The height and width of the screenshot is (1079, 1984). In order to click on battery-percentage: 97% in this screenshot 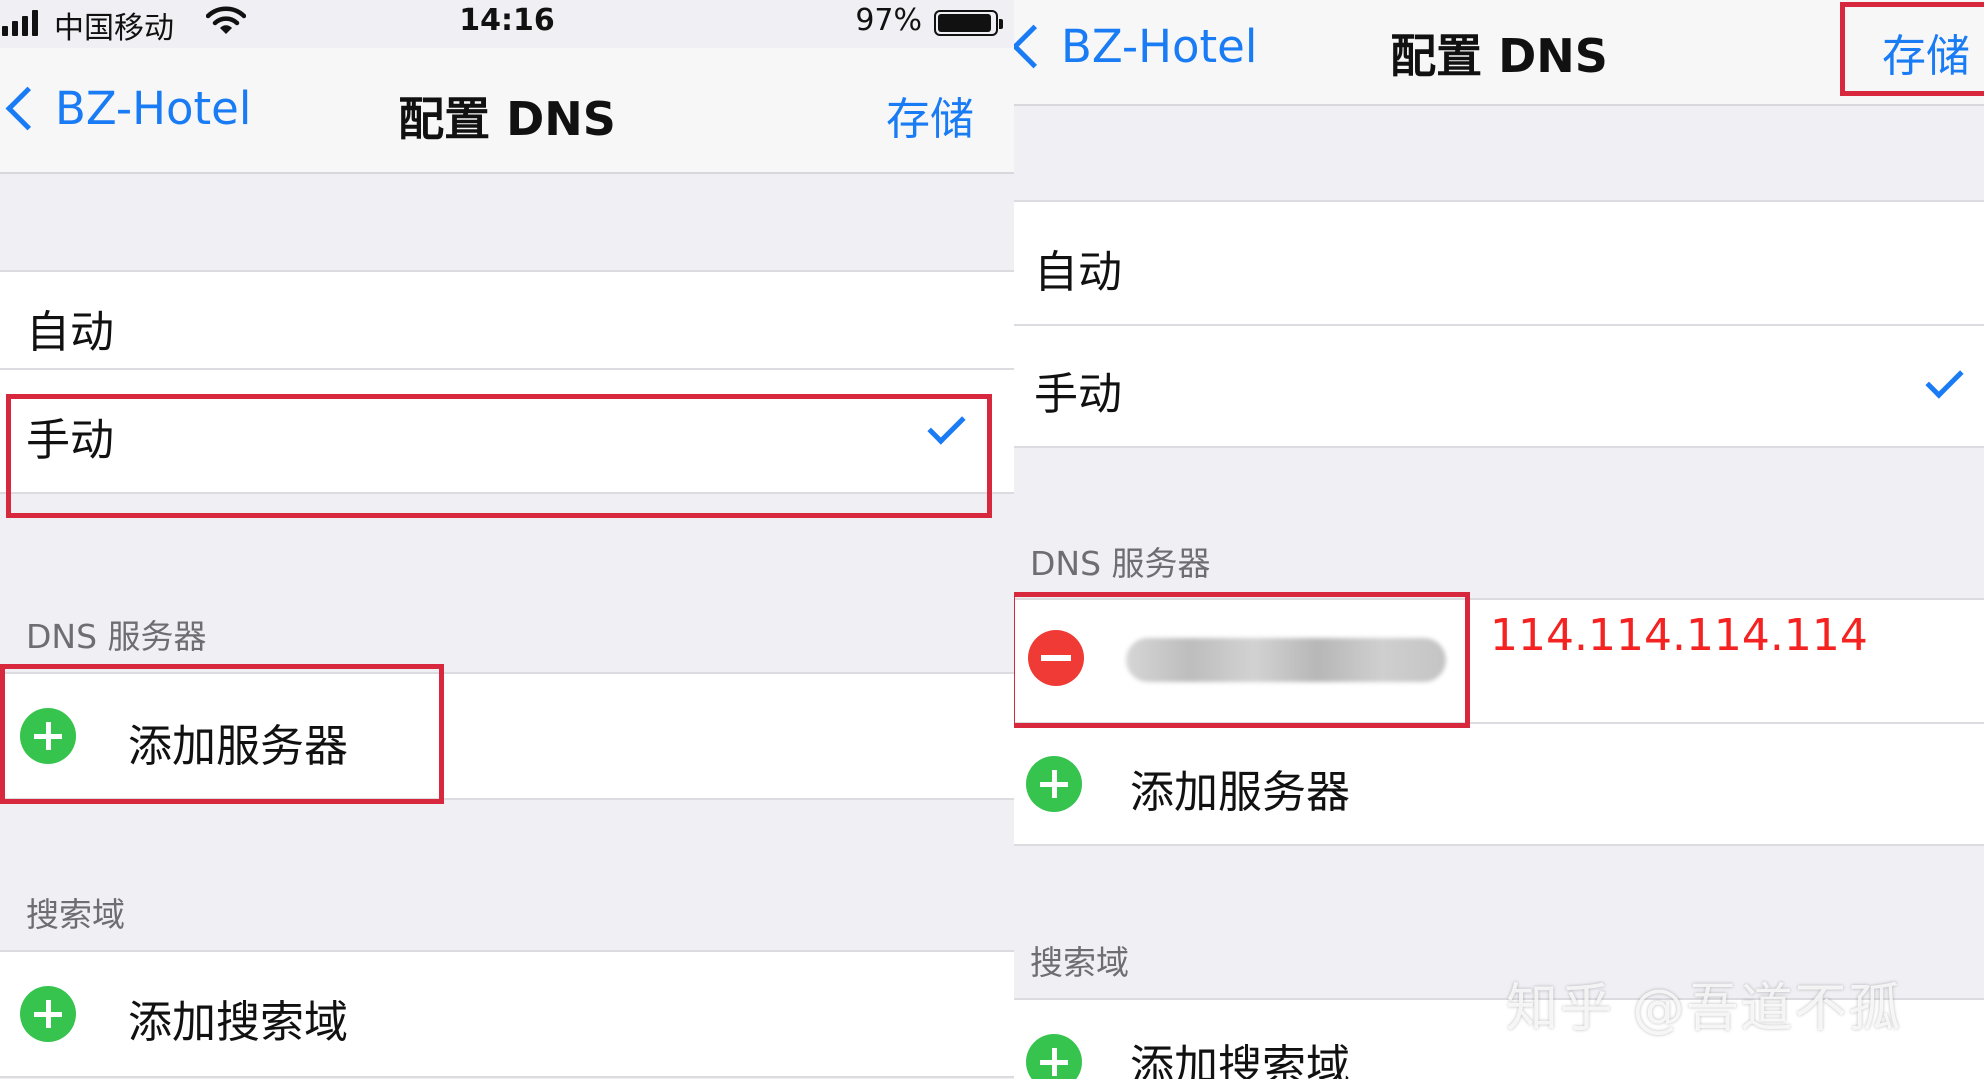, I will do `click(888, 20)`.